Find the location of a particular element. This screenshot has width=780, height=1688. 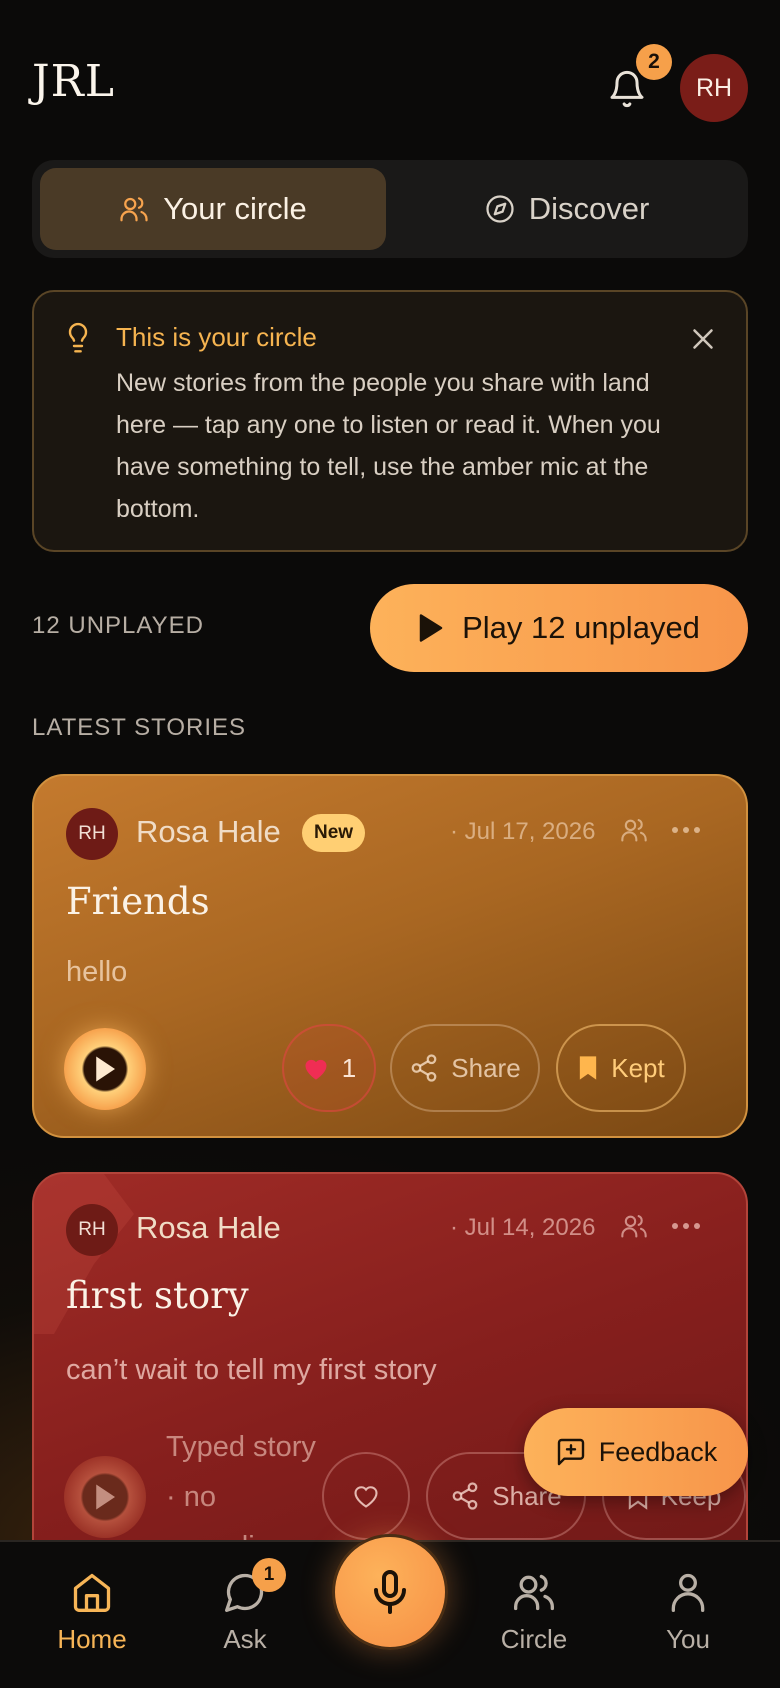

close-icon is located at coordinates (703, 339).